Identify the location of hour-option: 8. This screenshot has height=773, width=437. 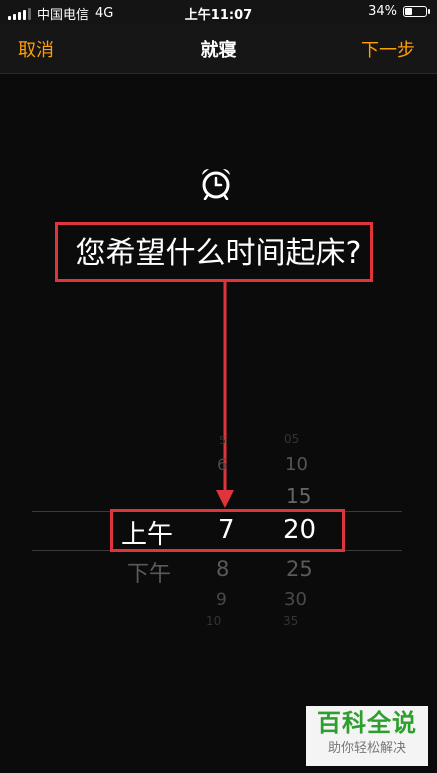
(222, 569).